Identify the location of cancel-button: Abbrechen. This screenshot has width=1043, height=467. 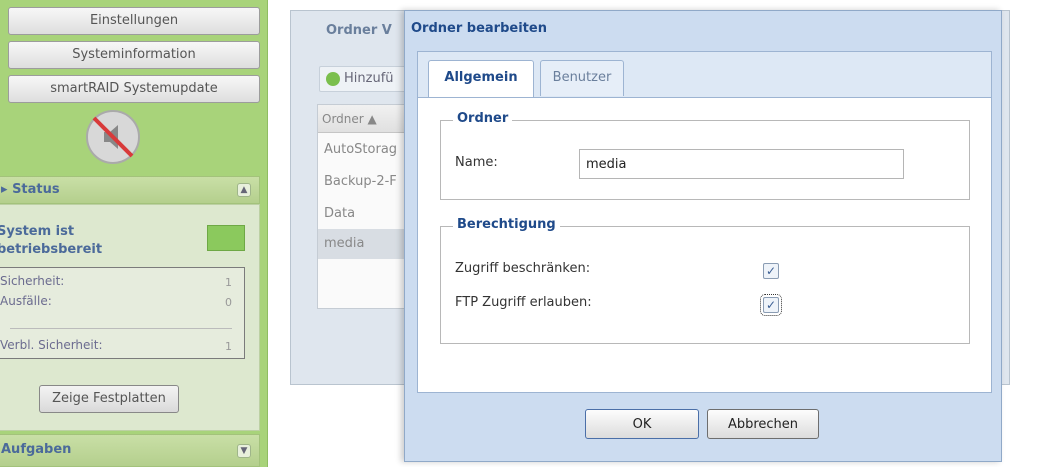
(763, 424).